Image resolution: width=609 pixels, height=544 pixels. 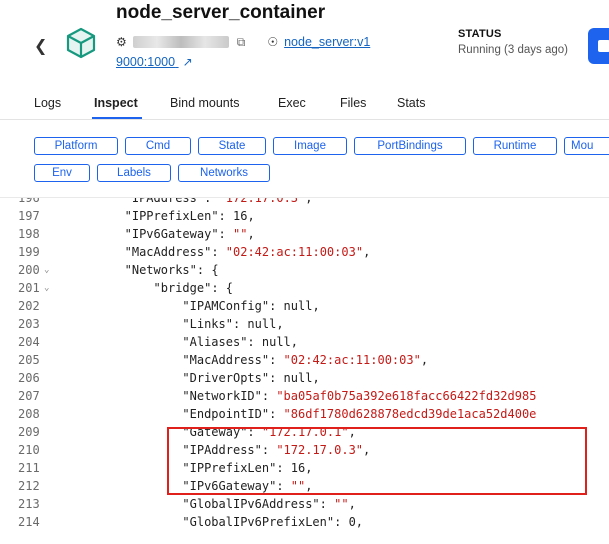 I want to click on json-key: "Gateway", so click(x=215, y=432).